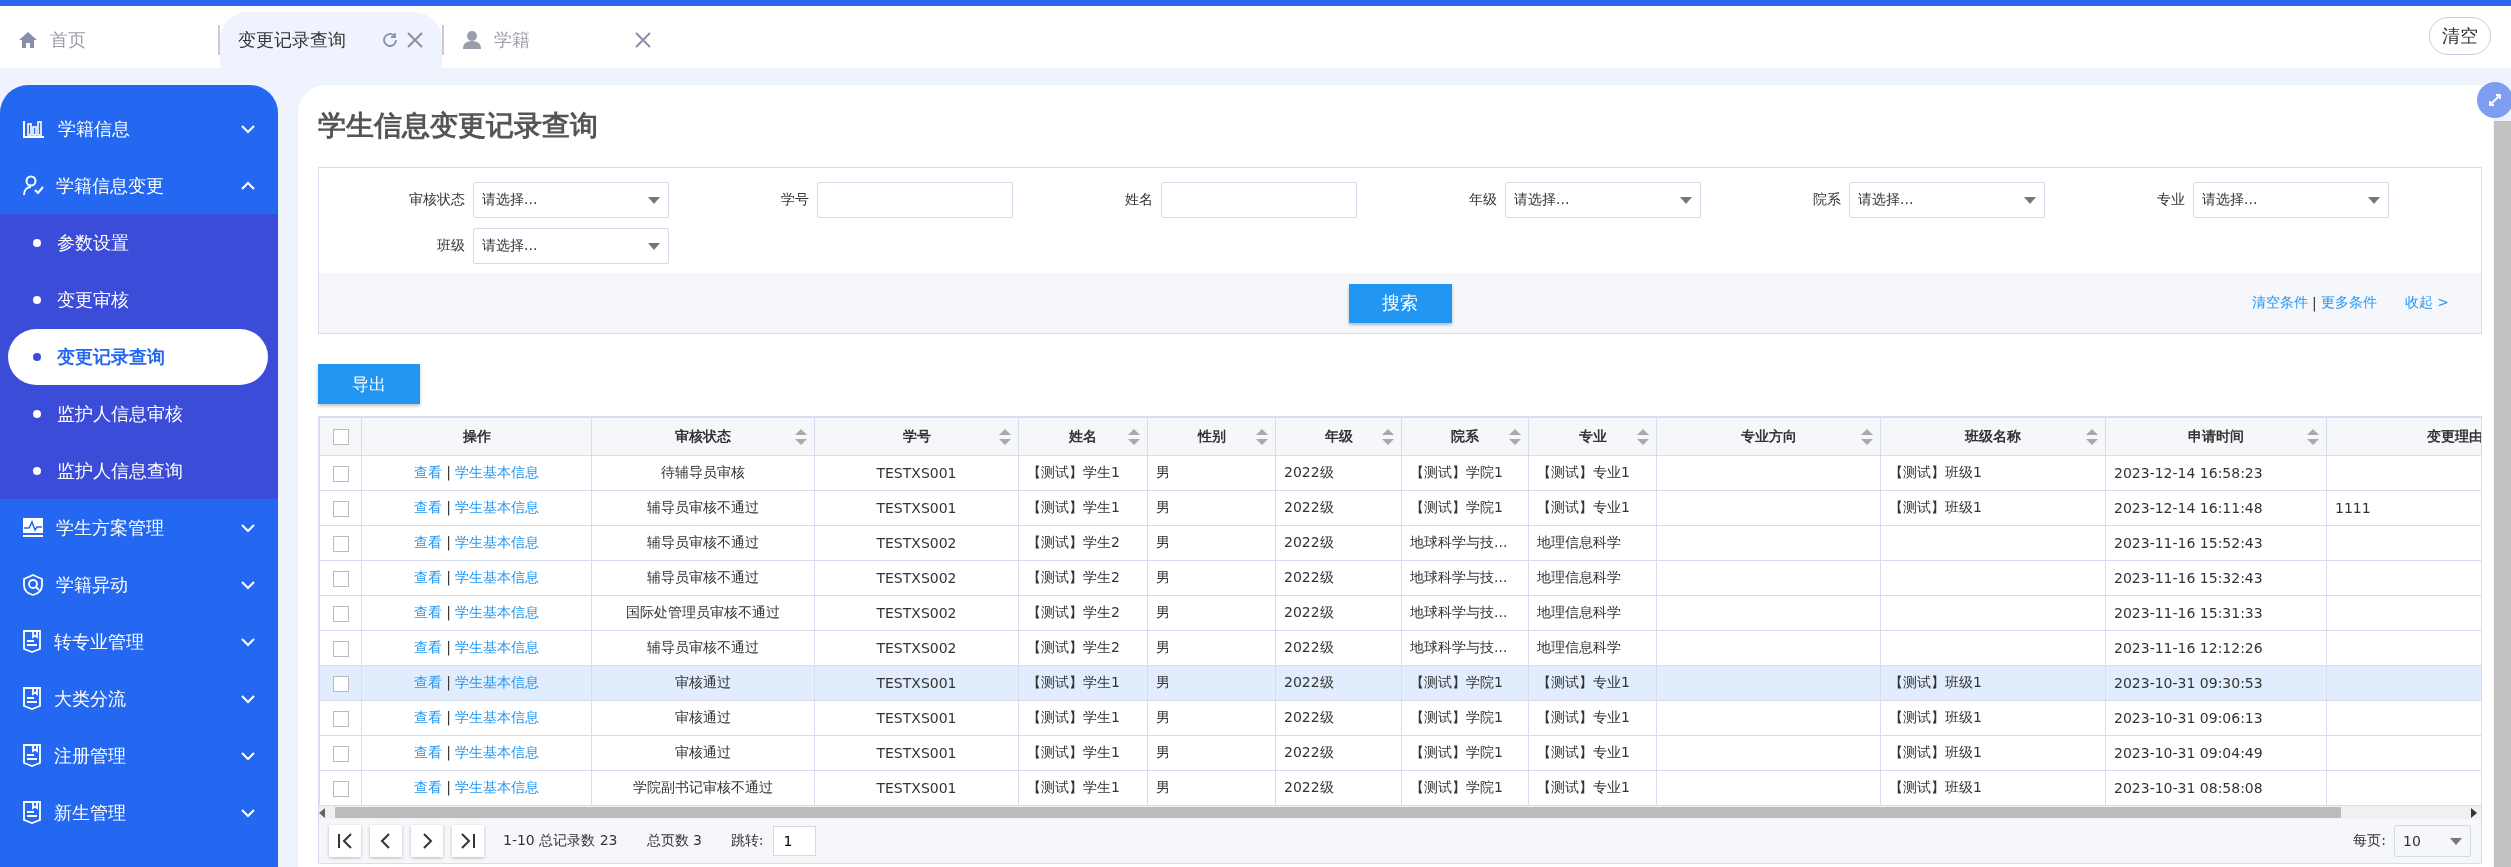 This screenshot has height=867, width=2511. I want to click on scrollbar, so click(2502, 494).